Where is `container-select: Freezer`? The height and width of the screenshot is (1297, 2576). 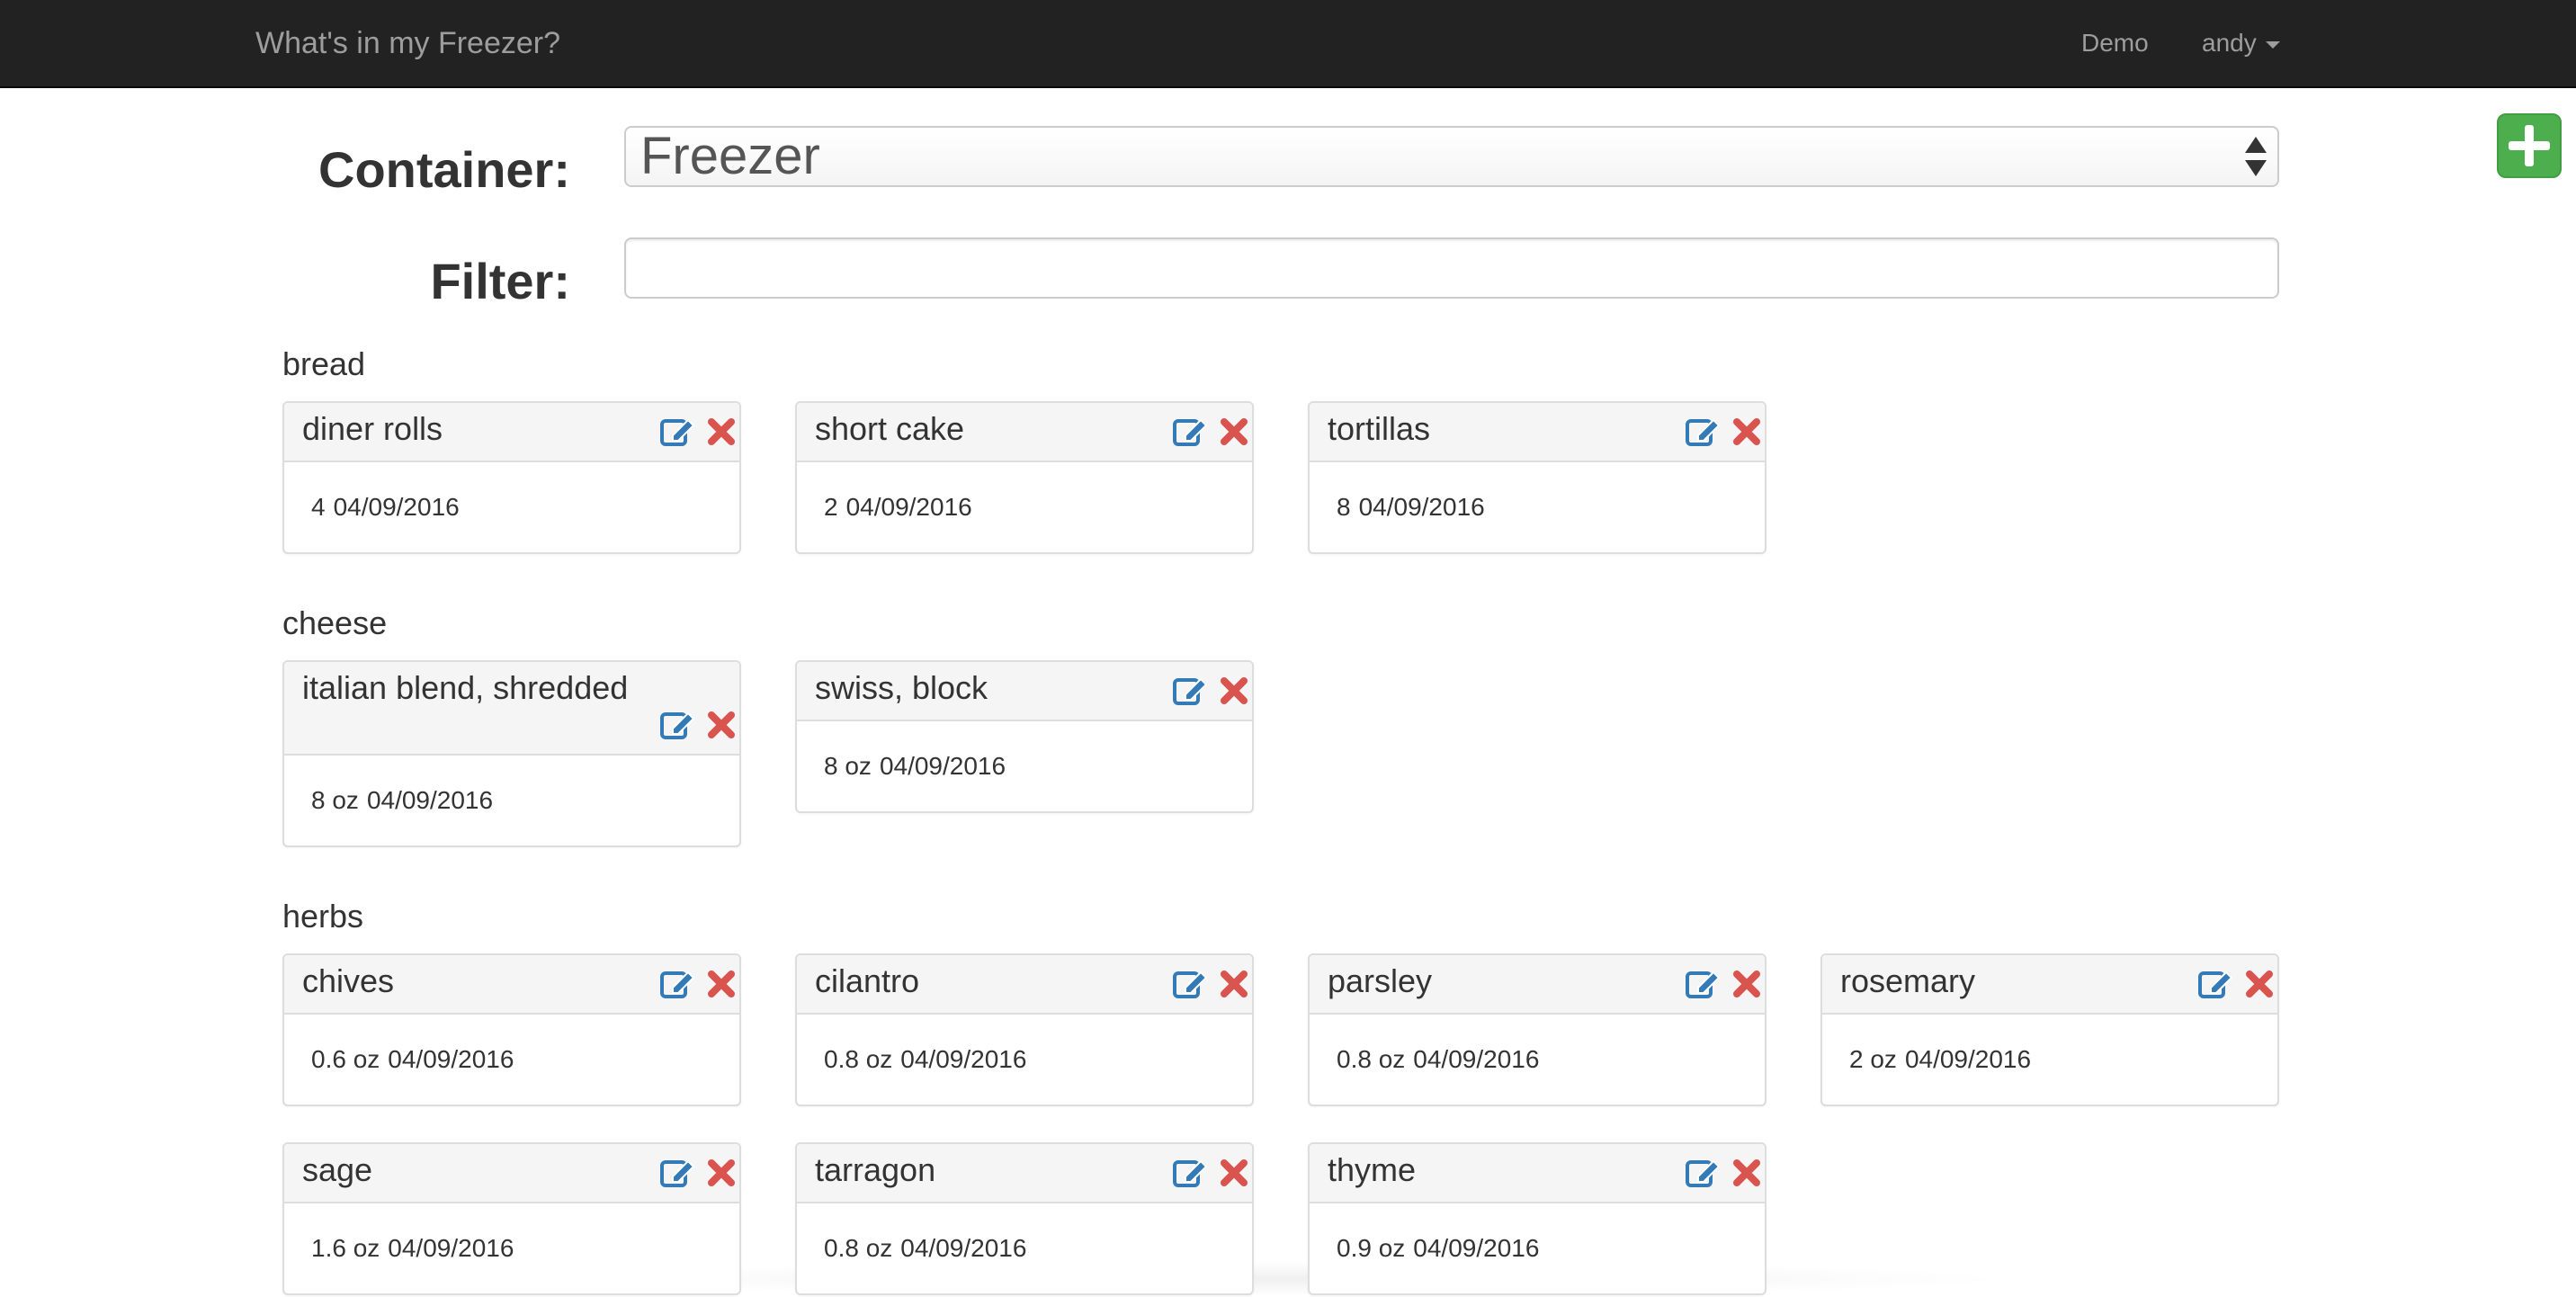 container-select: Freezer is located at coordinates (1451, 156).